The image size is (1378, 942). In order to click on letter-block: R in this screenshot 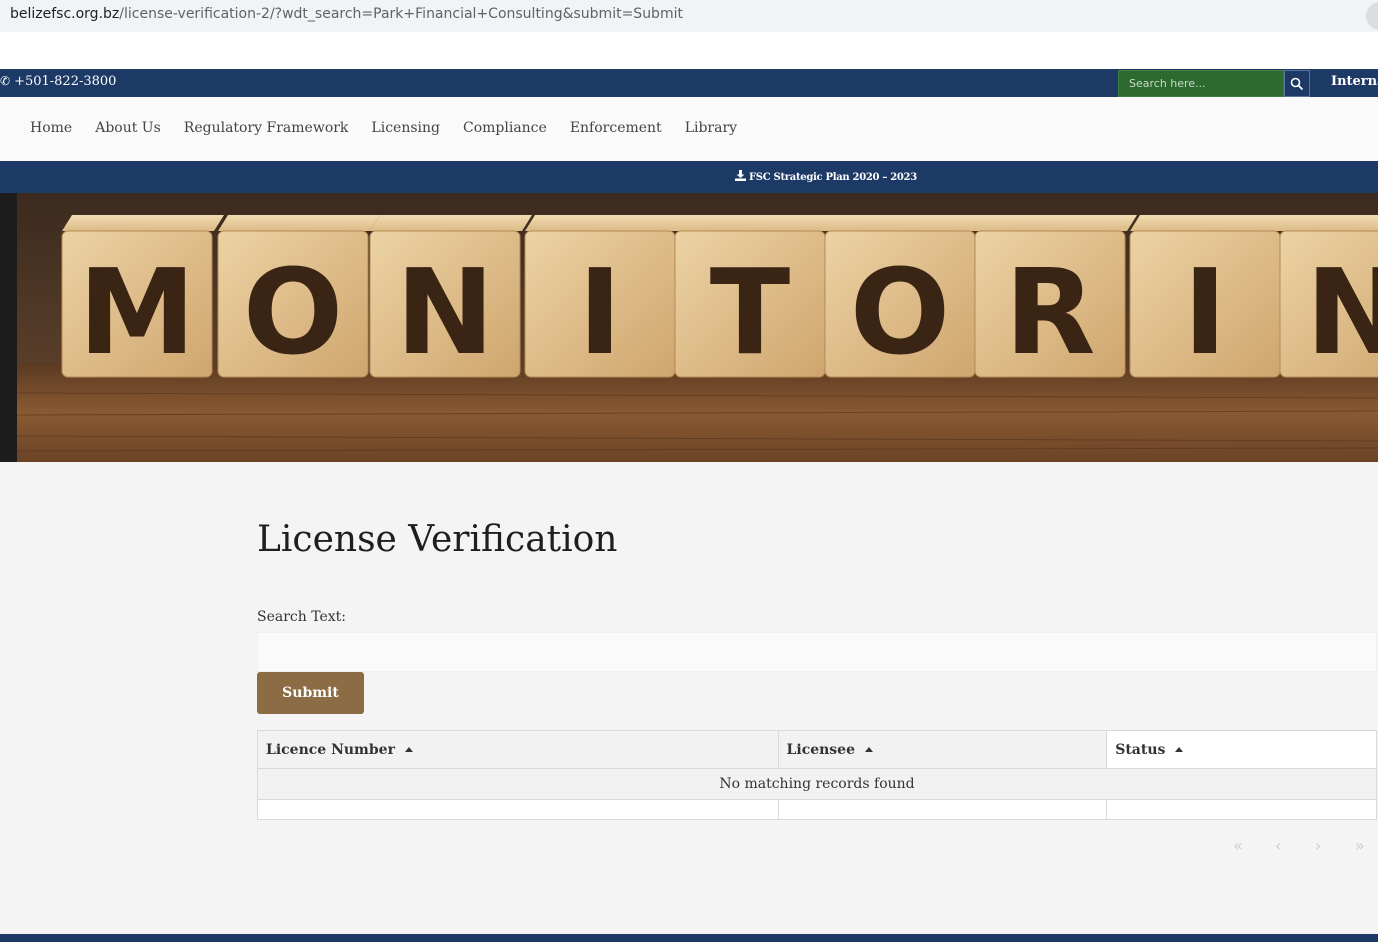, I will do `click(1055, 298)`.